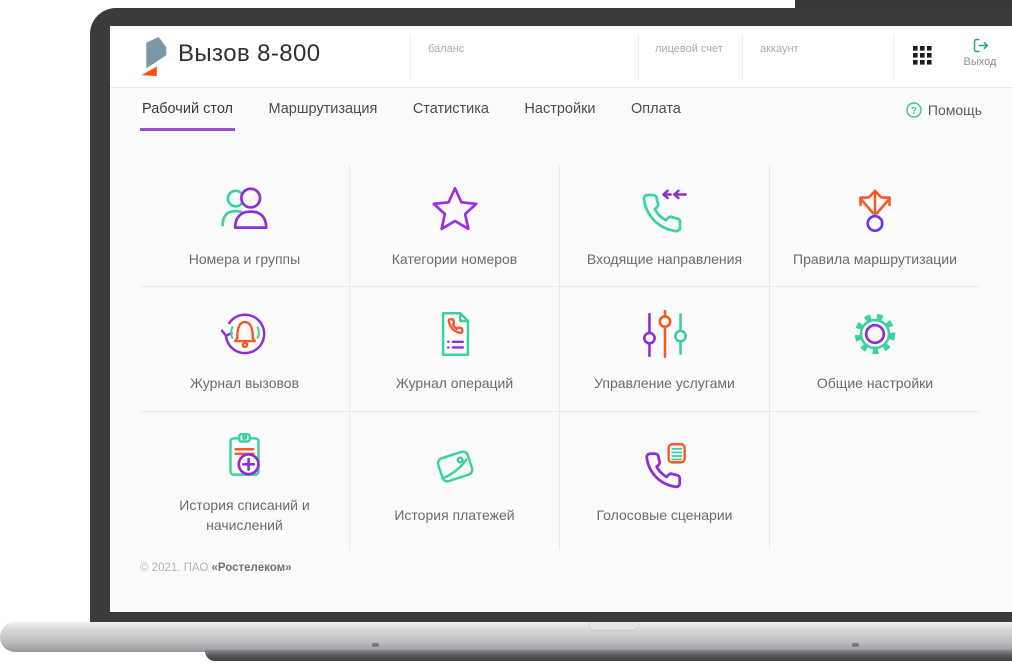 The image size is (1012, 667). I want to click on copyright: © 2021. ПАО «Ростелеком», so click(576, 568).